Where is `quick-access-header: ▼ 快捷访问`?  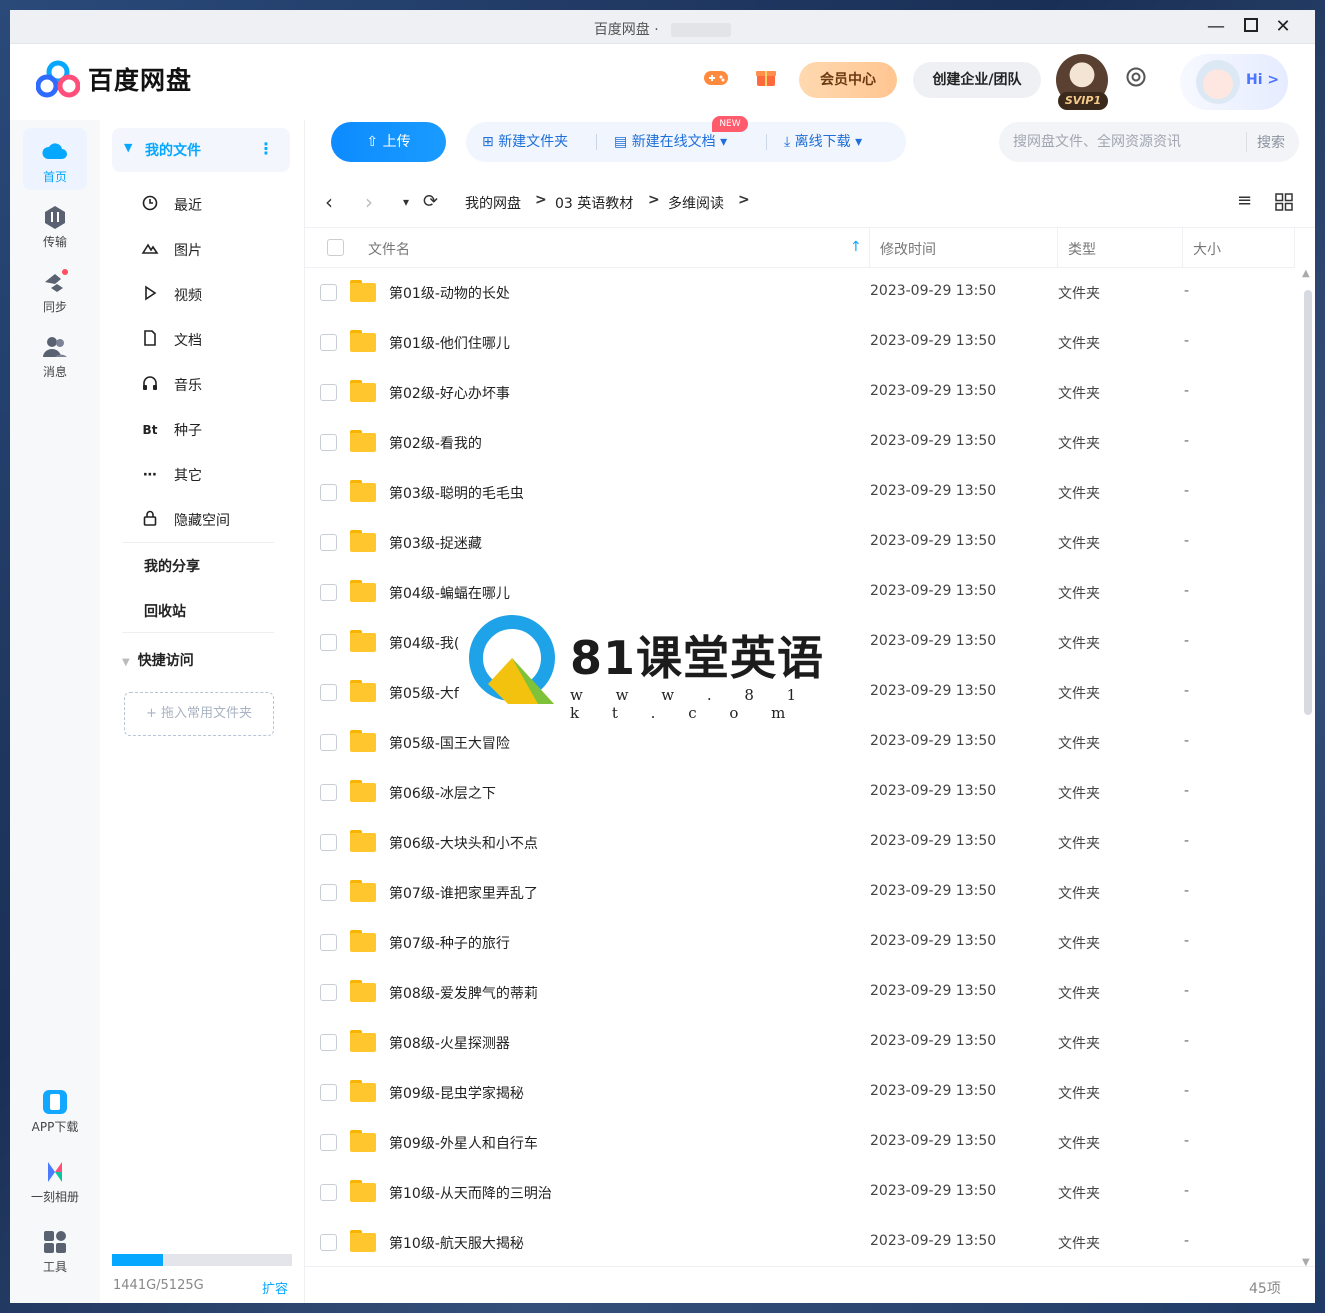
quick-access-header: ▼ 快捷访问 is located at coordinates (158, 660).